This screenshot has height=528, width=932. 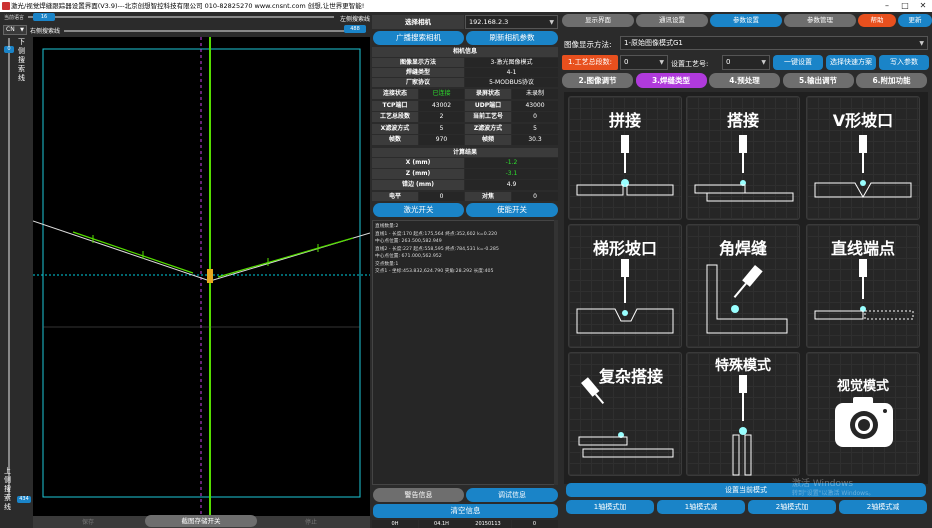 I want to click on axis-mode-button-2: 2轴模式加, so click(x=792, y=507).